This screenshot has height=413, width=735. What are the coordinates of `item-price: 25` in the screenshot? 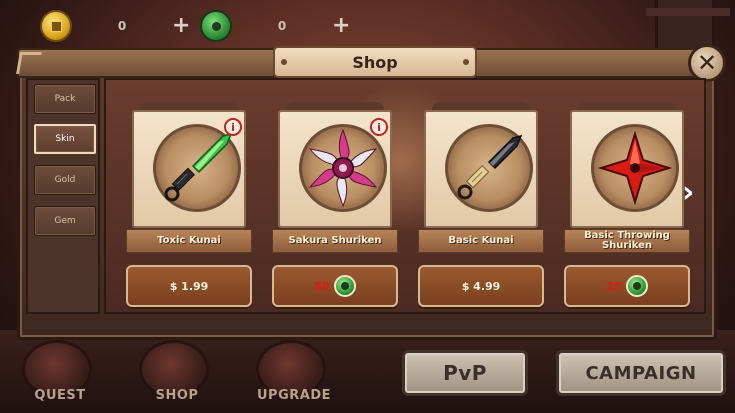 It's located at (614, 286).